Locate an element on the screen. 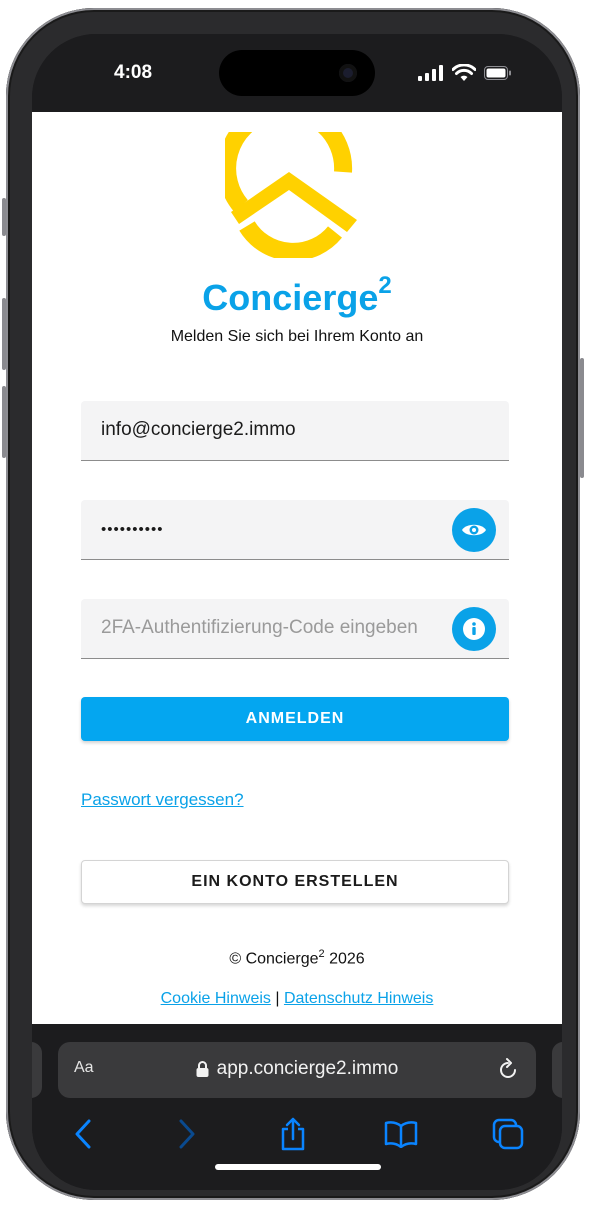 The image size is (596, 1216). info-icon is located at coordinates (474, 629).